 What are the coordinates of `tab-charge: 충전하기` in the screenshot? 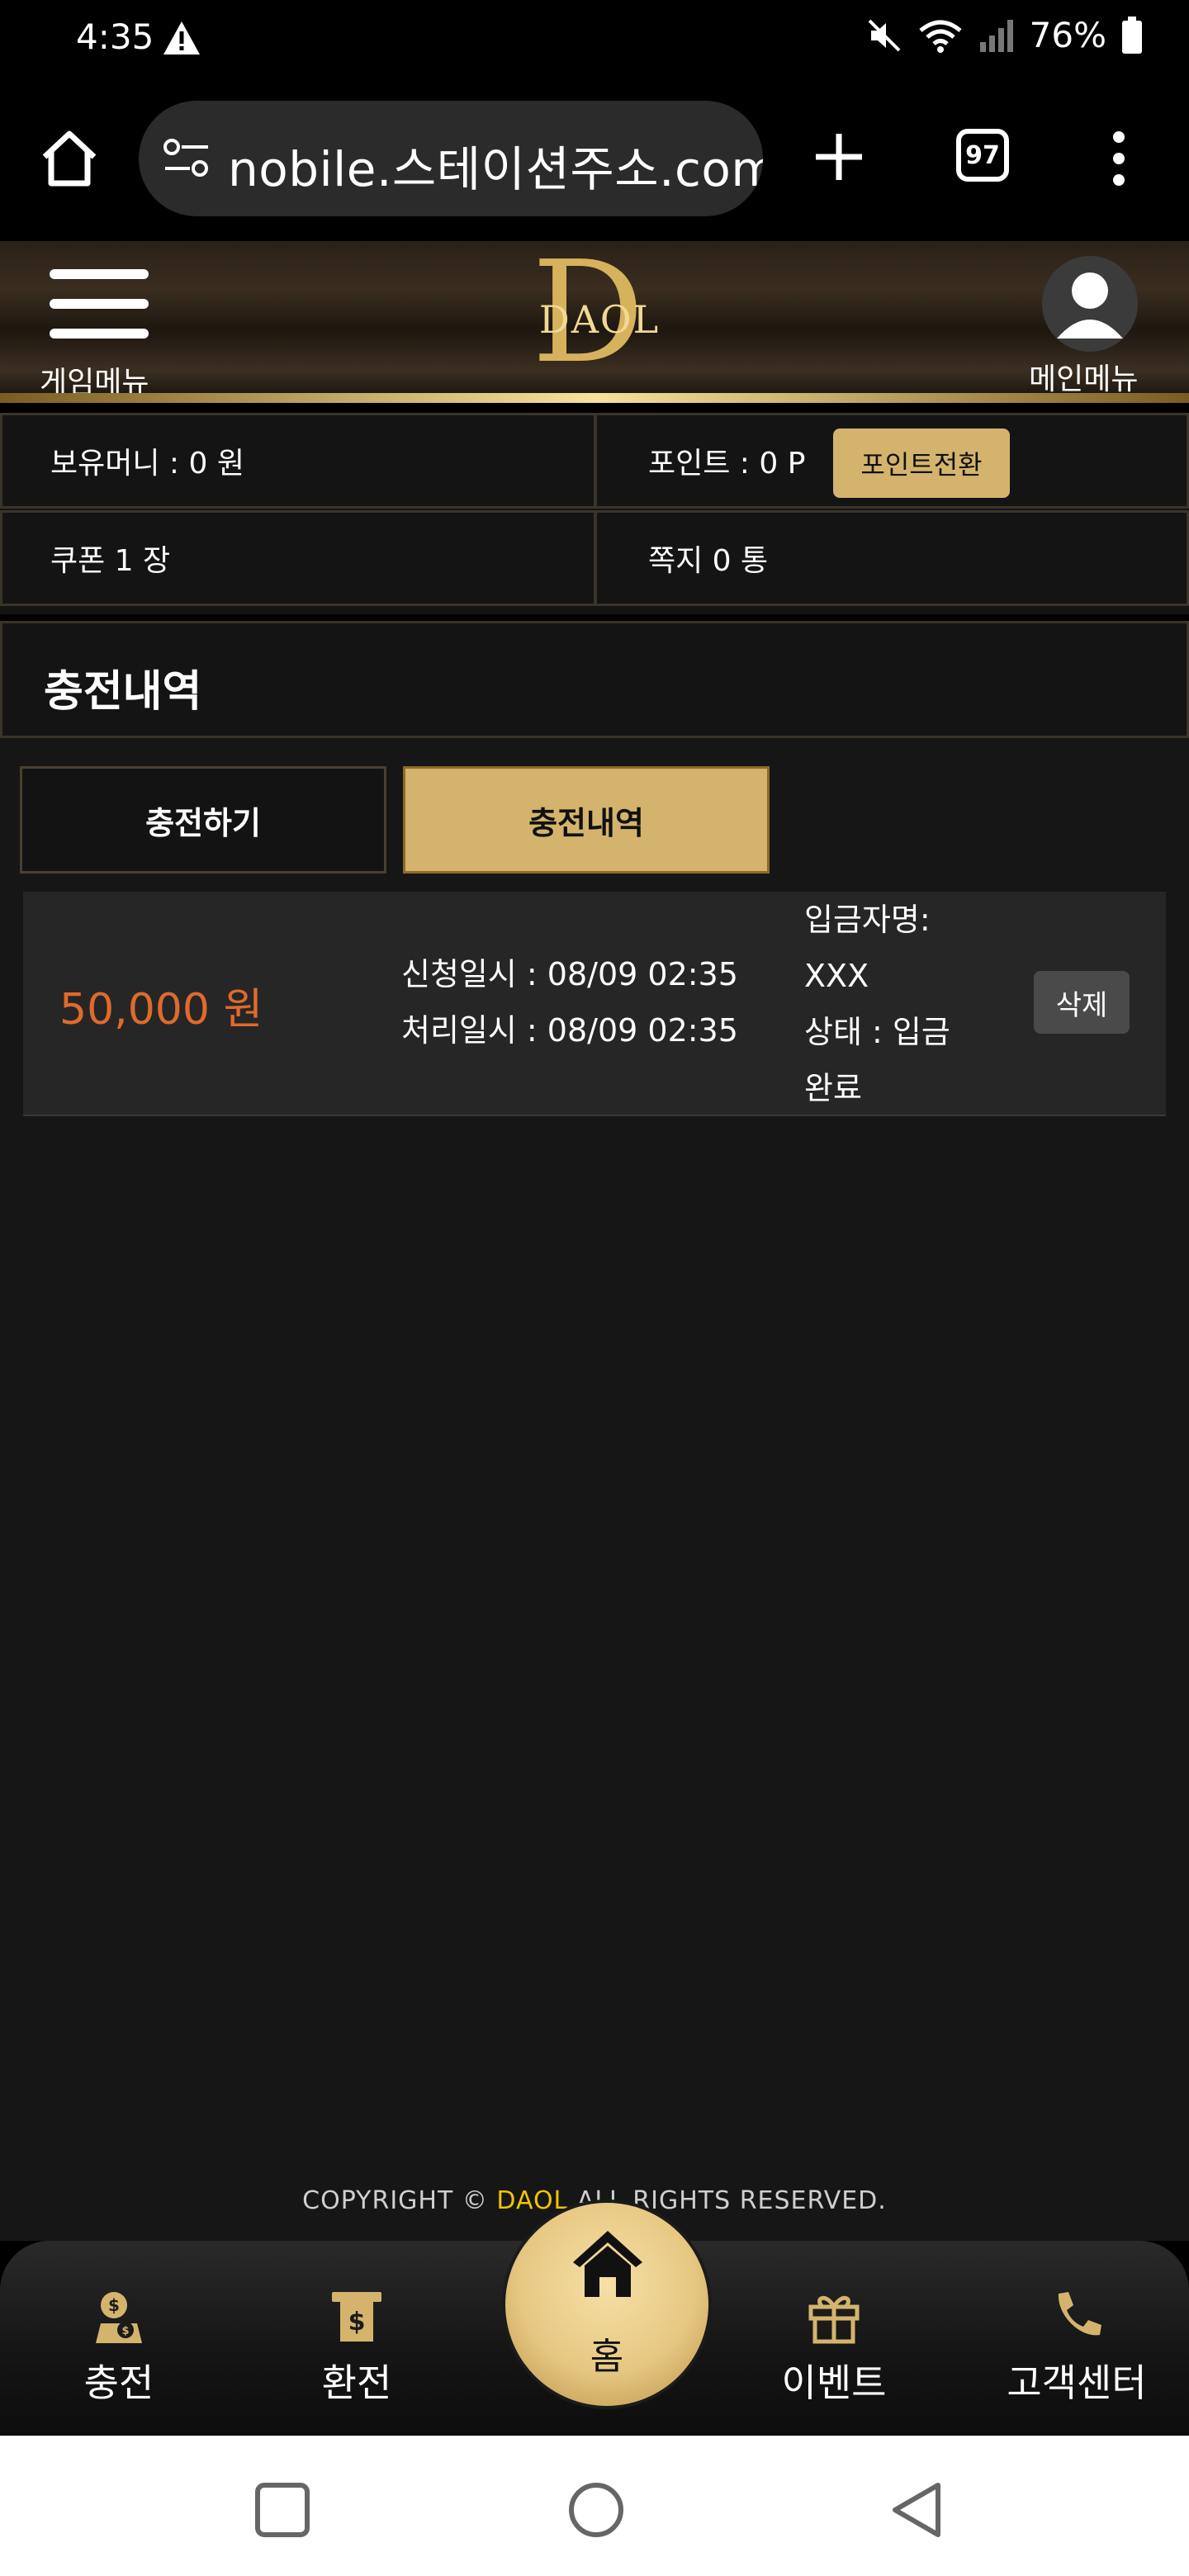 It's located at (203, 820).